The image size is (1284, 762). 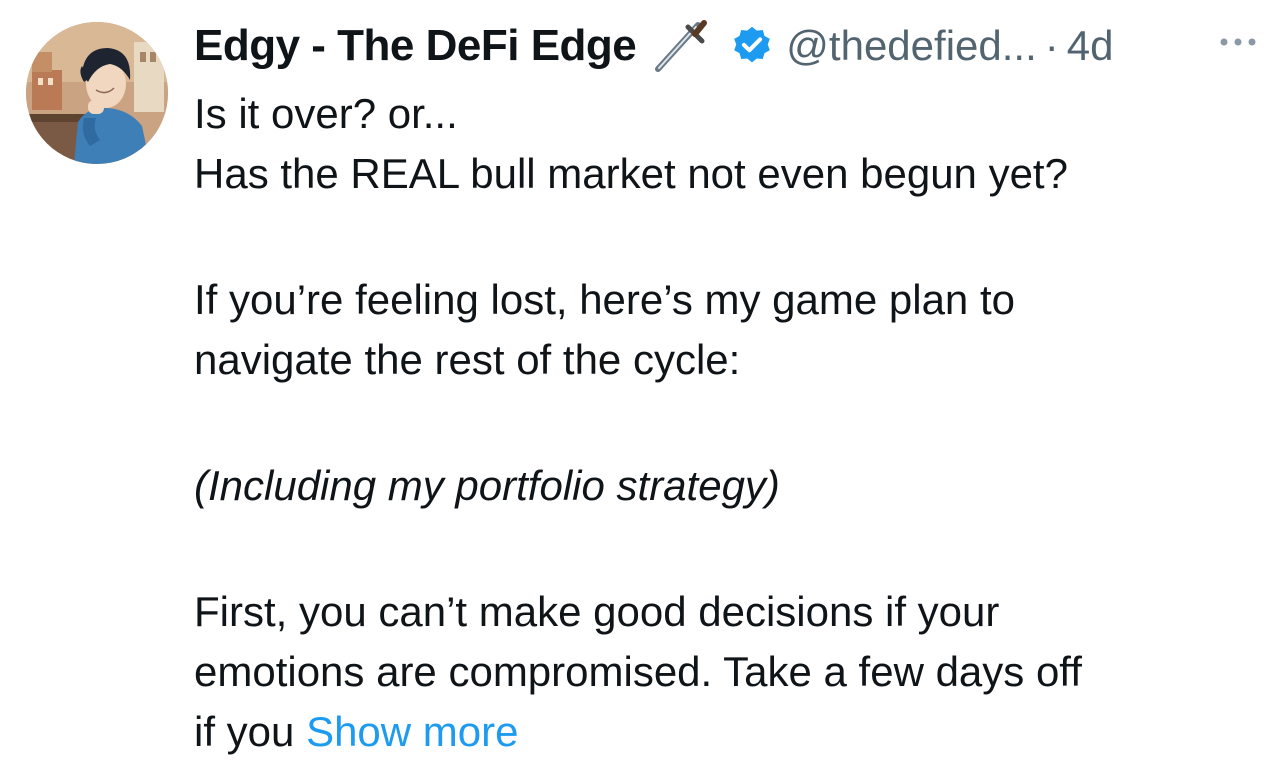 What do you see at coordinates (244, 731) in the screenshot?
I see `tweet-line: if you` at bounding box center [244, 731].